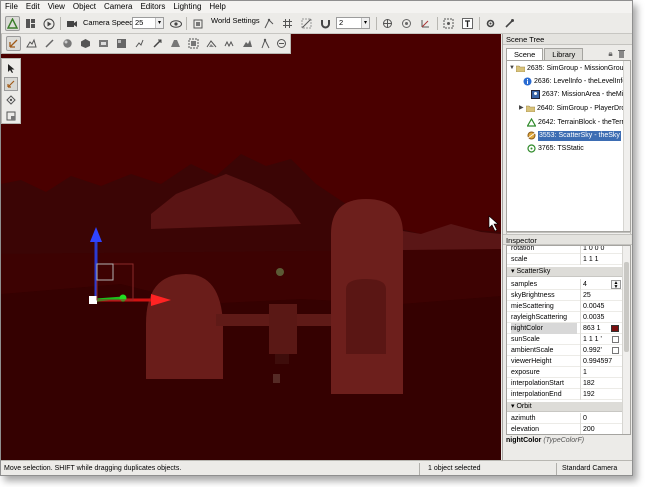 This screenshot has width=645, height=487. I want to click on navmesh-editor-icon, so click(247, 43).